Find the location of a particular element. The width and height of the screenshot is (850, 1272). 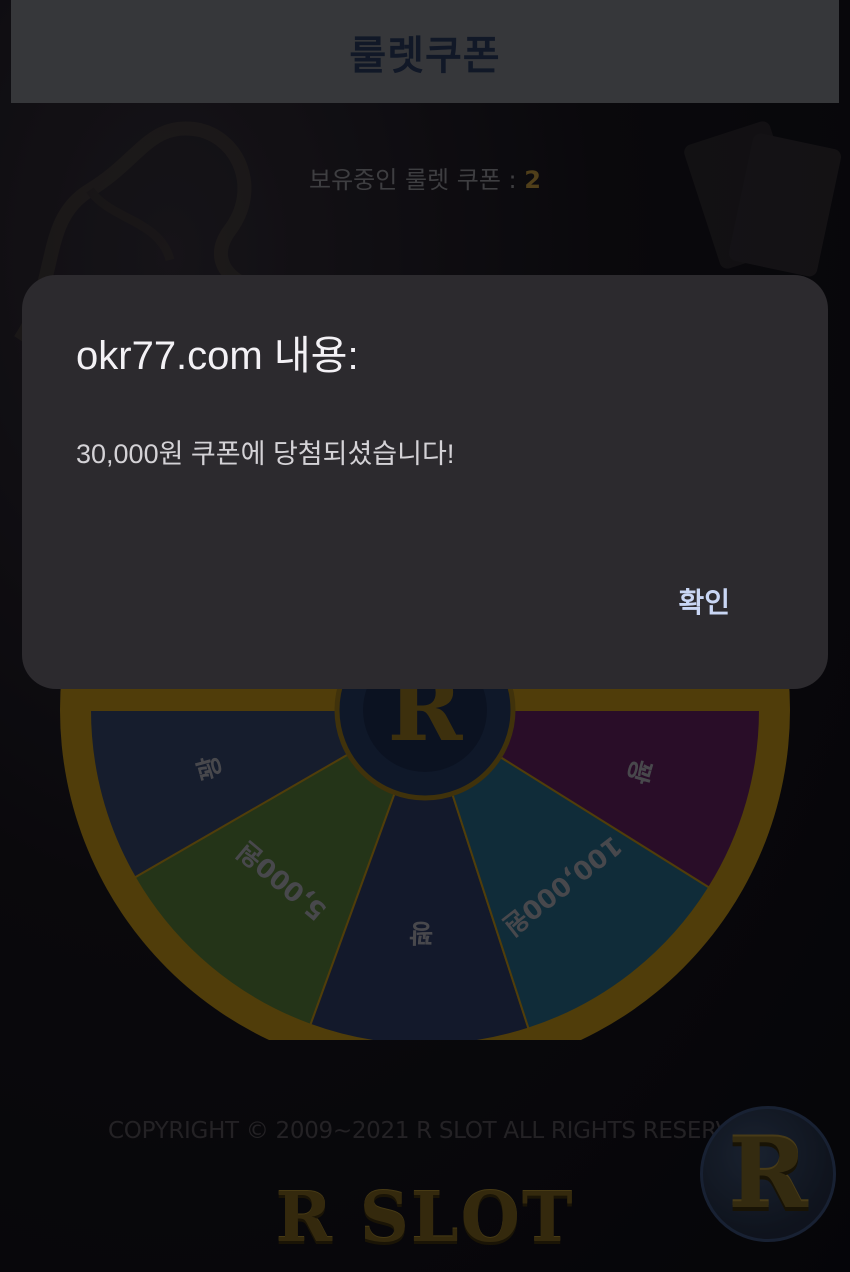

dialog-title: okr77.com 내용: is located at coordinates (217, 356).